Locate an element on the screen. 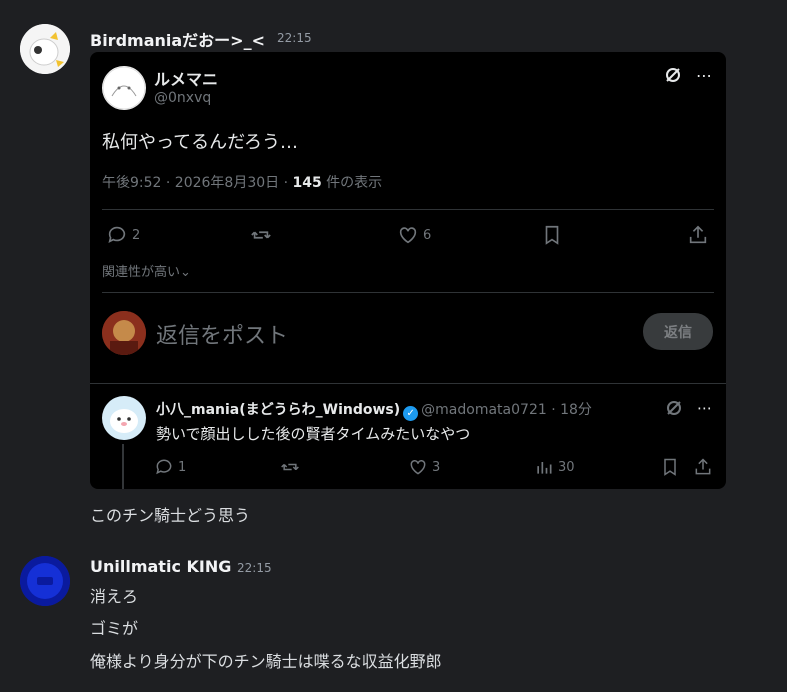 The height and width of the screenshot is (692, 787). reply-action: 2 is located at coordinates (123, 235).